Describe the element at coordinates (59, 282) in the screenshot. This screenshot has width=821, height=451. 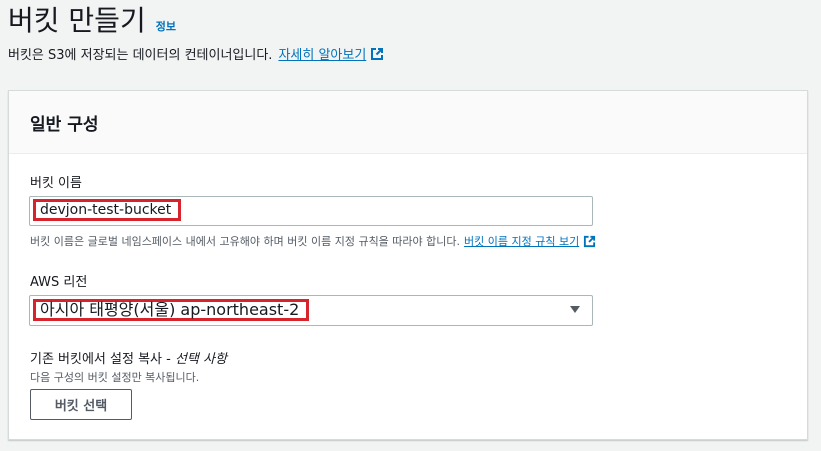
I see `aws-region-label: AWS 리전` at that location.